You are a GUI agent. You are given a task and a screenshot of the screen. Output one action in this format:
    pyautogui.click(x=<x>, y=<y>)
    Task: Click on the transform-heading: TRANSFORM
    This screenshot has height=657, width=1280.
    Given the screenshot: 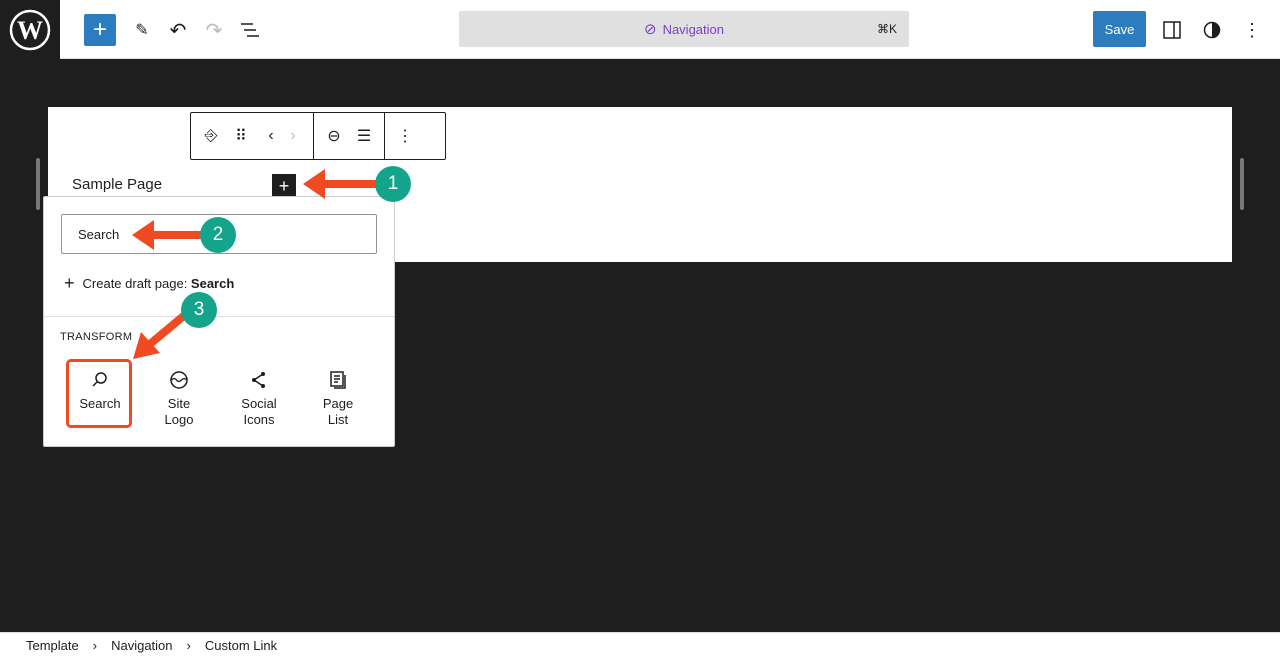 What is the action you would take?
    pyautogui.click(x=96, y=337)
    